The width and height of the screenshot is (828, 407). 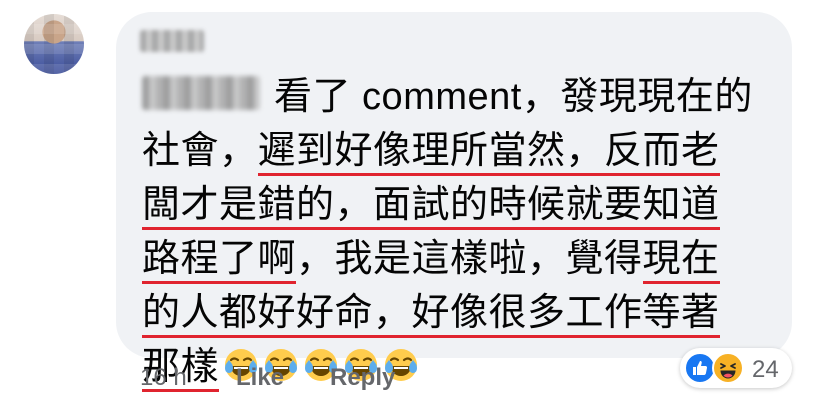 What do you see at coordinates (431, 207) in the screenshot?
I see `underlined-text-2: 闆才是錯的，面試的時候就要知道` at bounding box center [431, 207].